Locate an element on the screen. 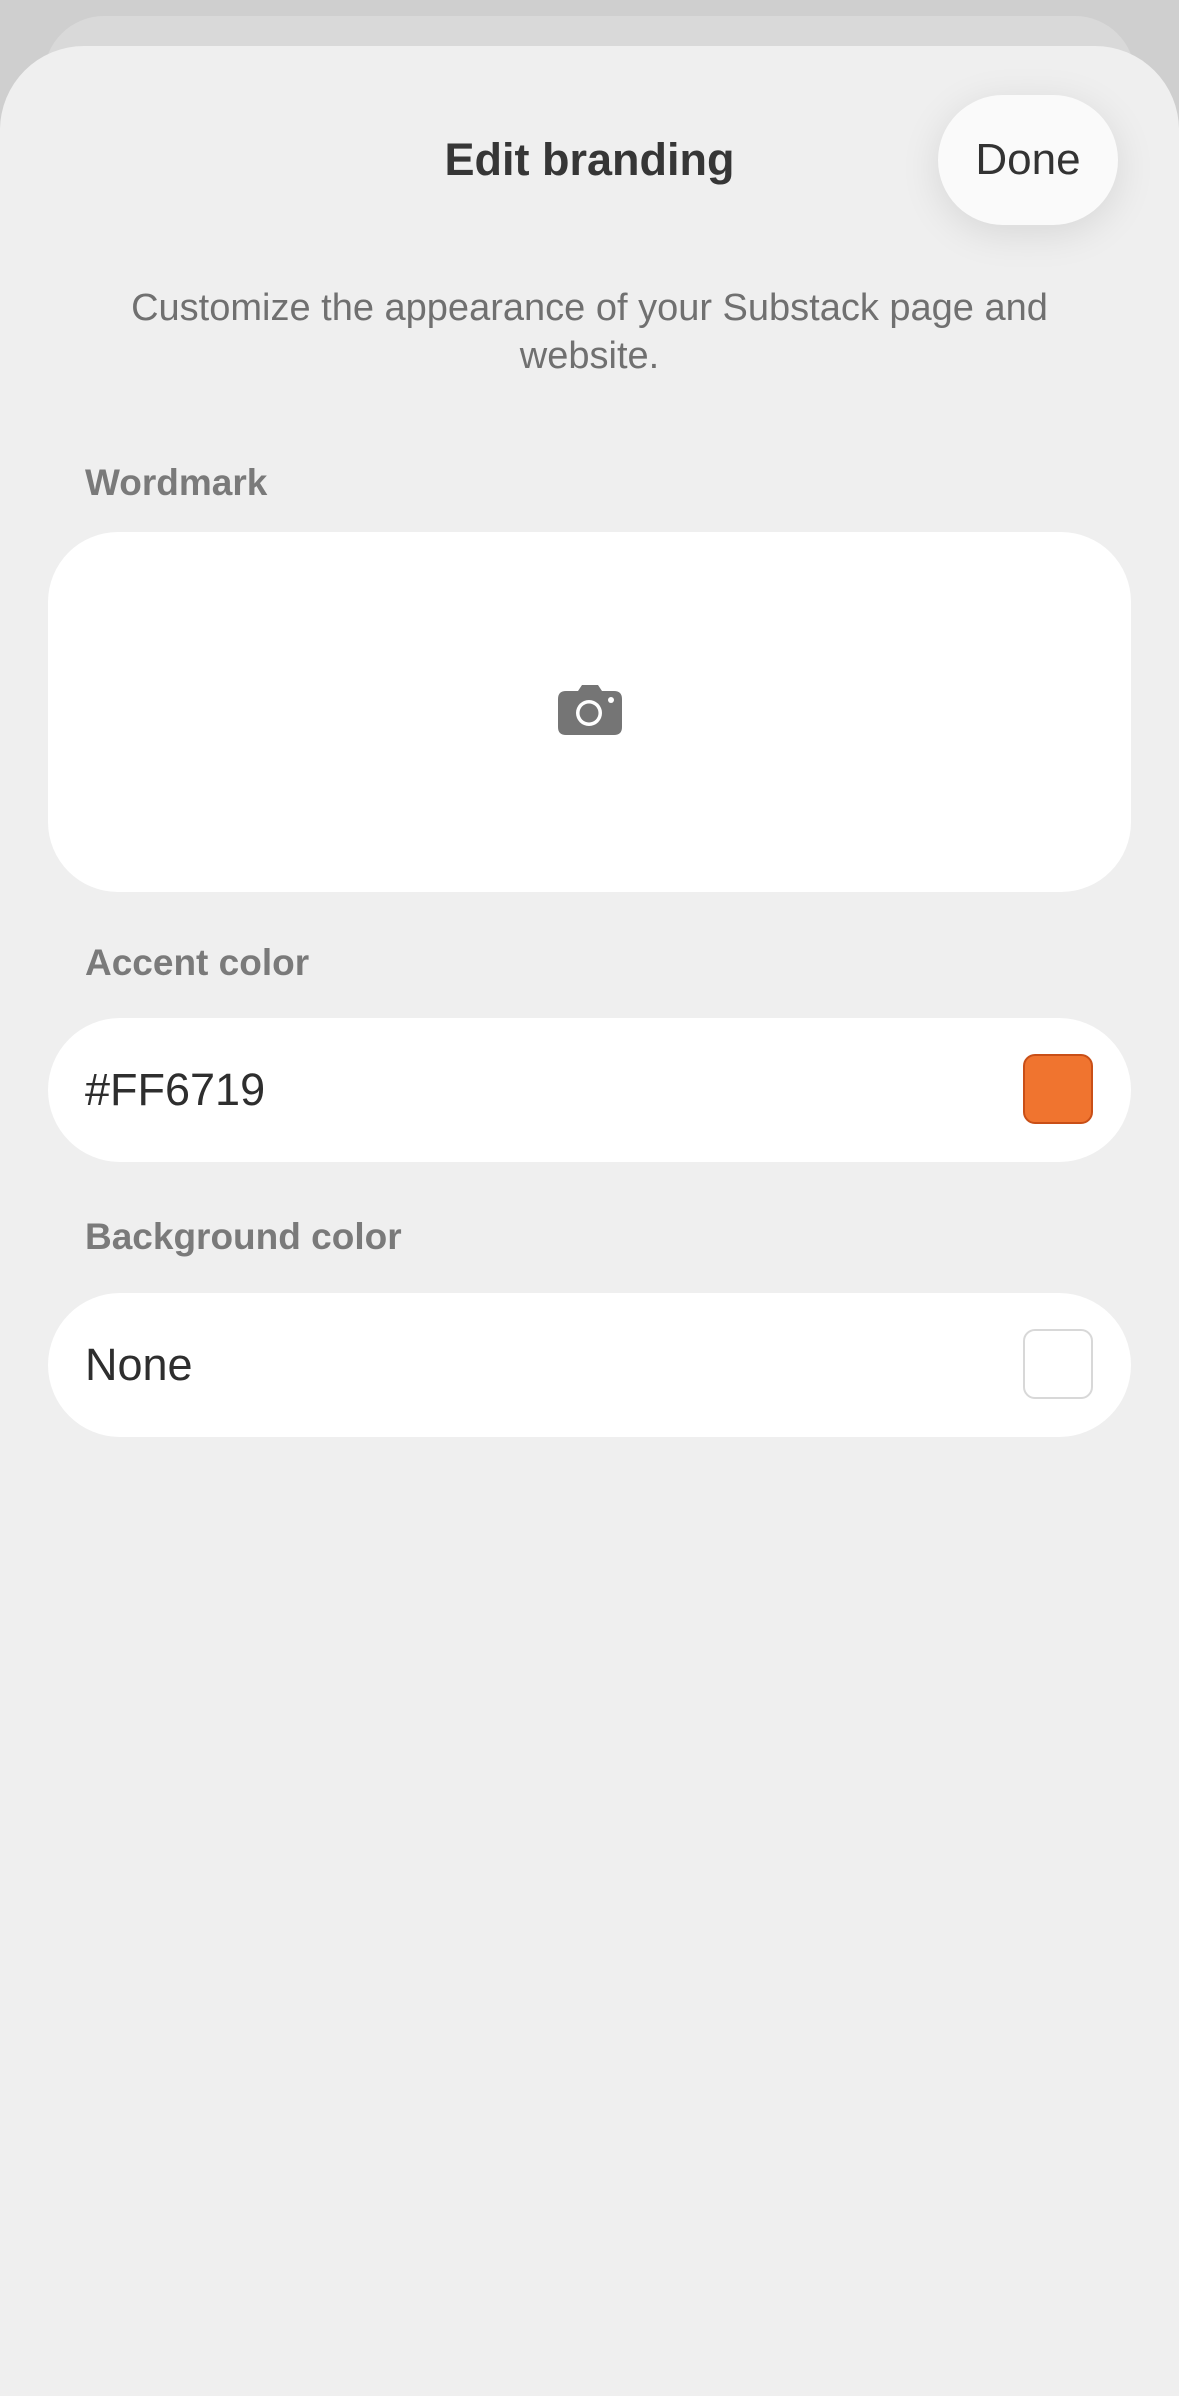  camera-icon is located at coordinates (589, 712).